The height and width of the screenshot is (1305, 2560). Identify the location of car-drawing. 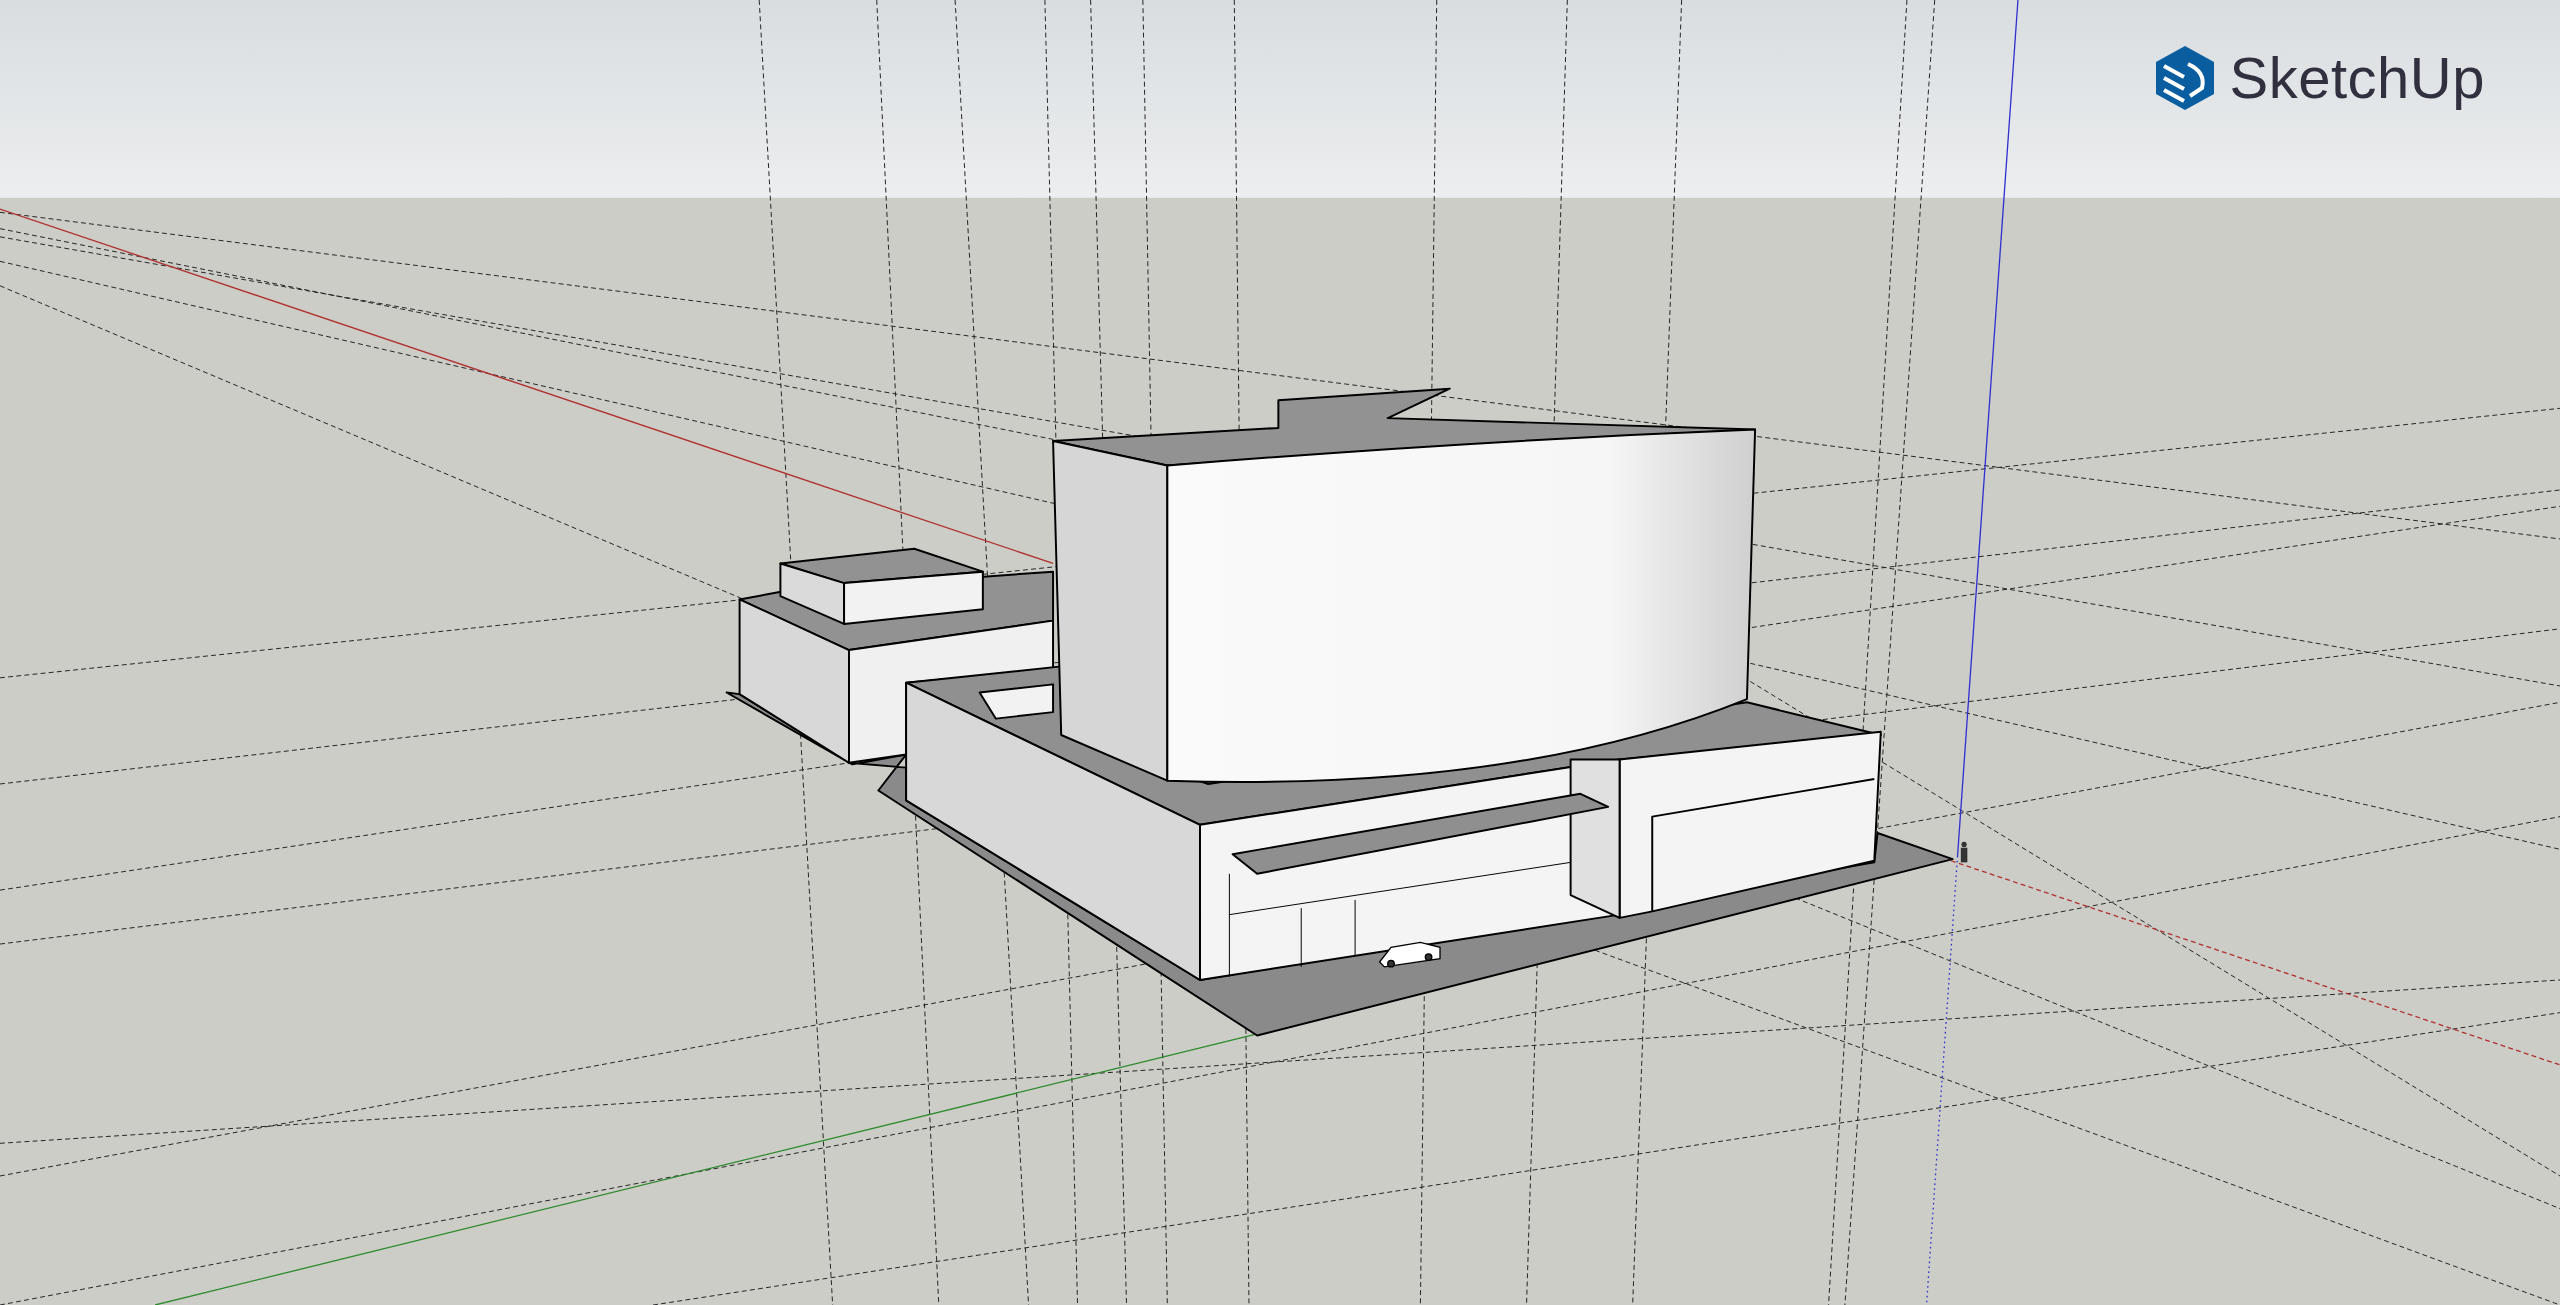
(1409, 954).